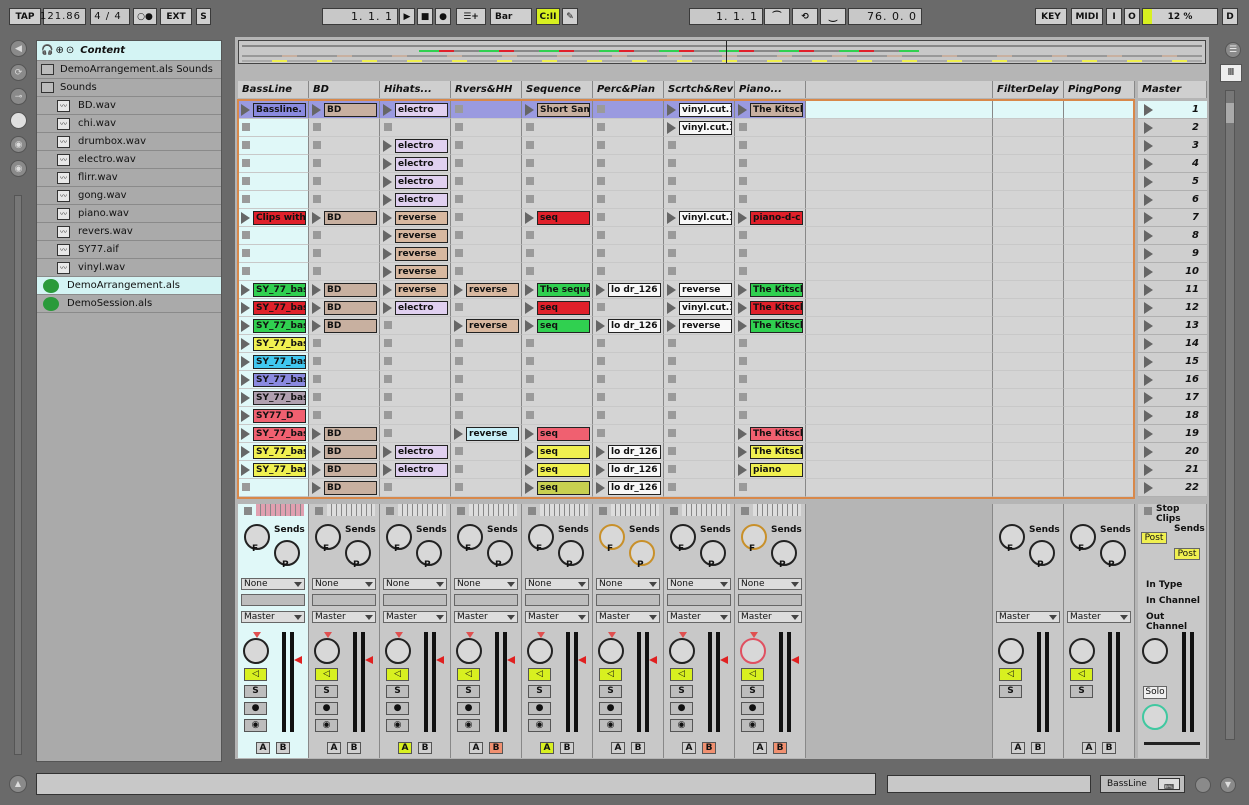 The image size is (1249, 805). Describe the element at coordinates (1228, 785) in the screenshot. I see `show-detail-icon: ▼` at that location.